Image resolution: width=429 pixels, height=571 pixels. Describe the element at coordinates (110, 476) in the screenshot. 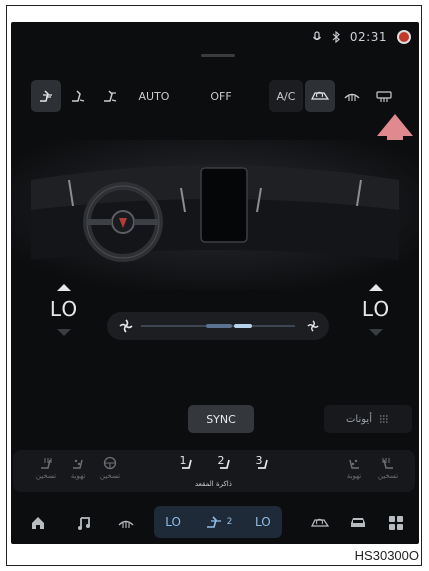

I see `wheel-heat-label: تسخين` at that location.